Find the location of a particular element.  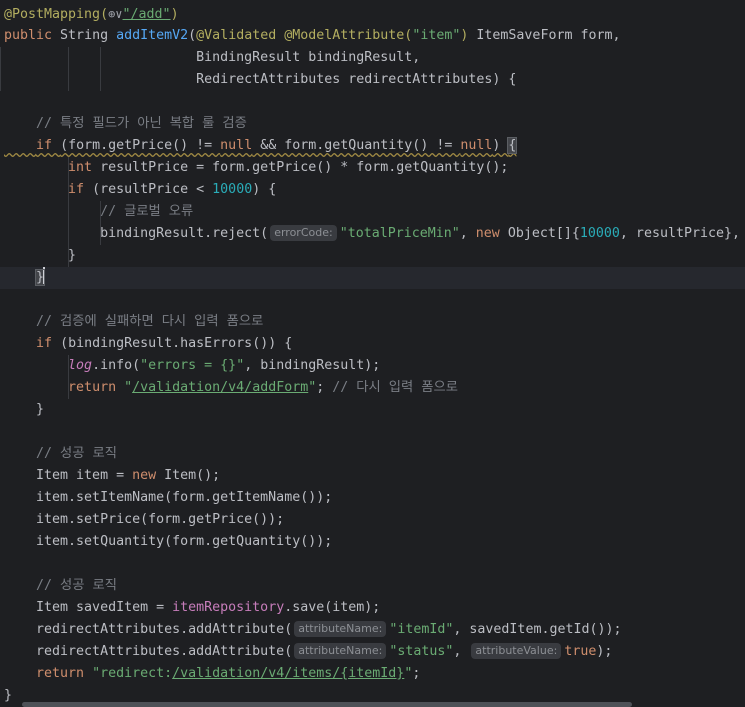

code-token: @PostMapping( is located at coordinates (56, 14).